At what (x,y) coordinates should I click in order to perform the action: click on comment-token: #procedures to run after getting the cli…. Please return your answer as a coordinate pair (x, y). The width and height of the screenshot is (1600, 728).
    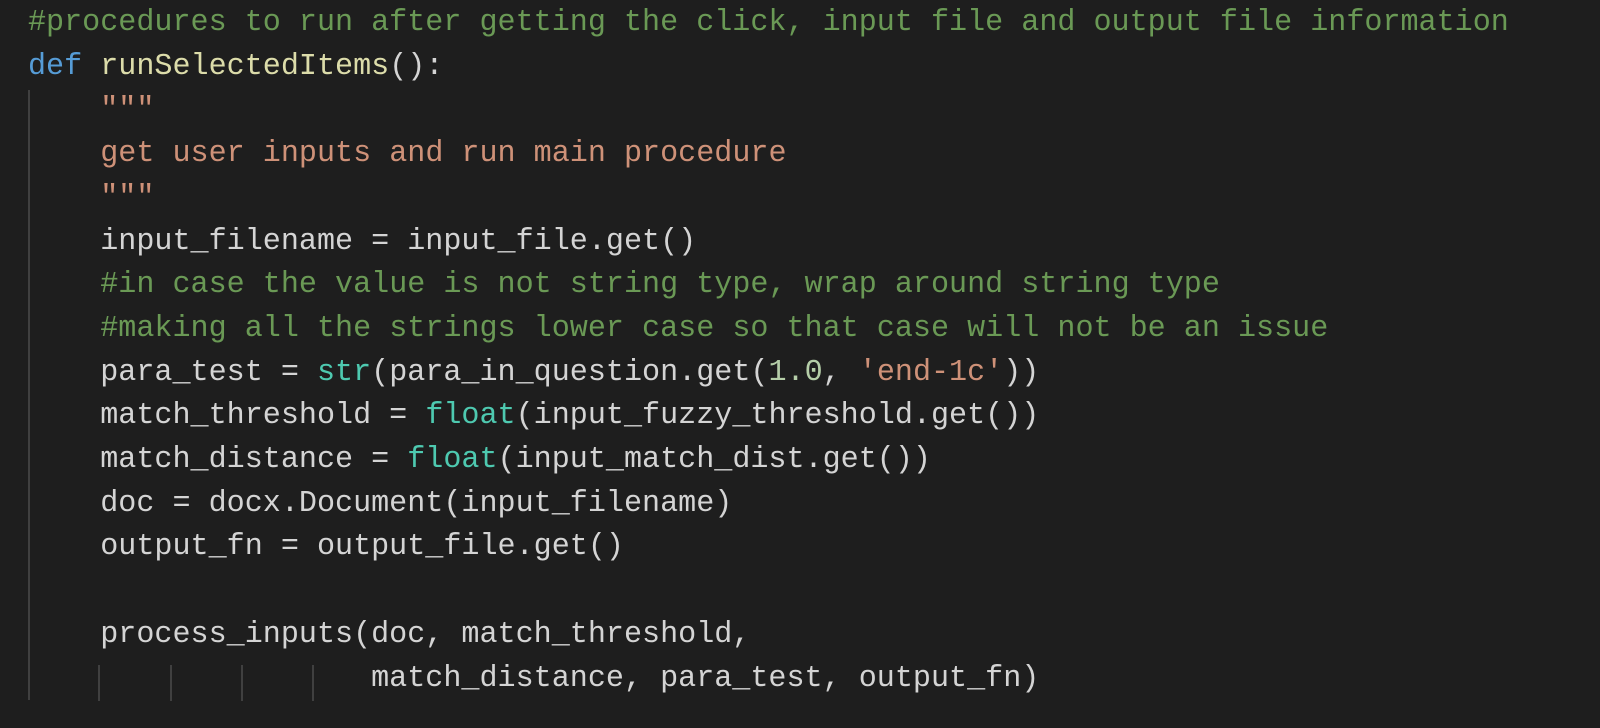
    Looking at the image, I should click on (768, 23).